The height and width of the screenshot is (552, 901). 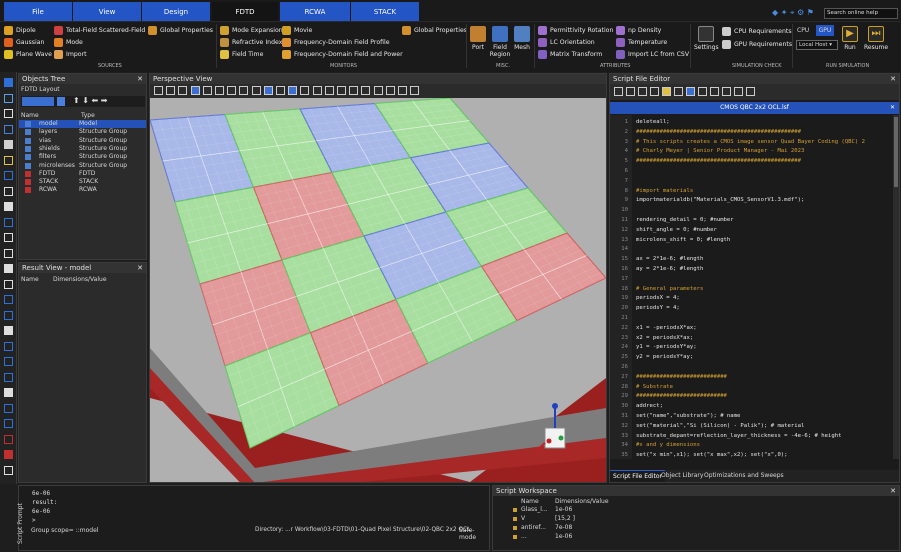 I want to click on select-icon, so click(x=61, y=101).